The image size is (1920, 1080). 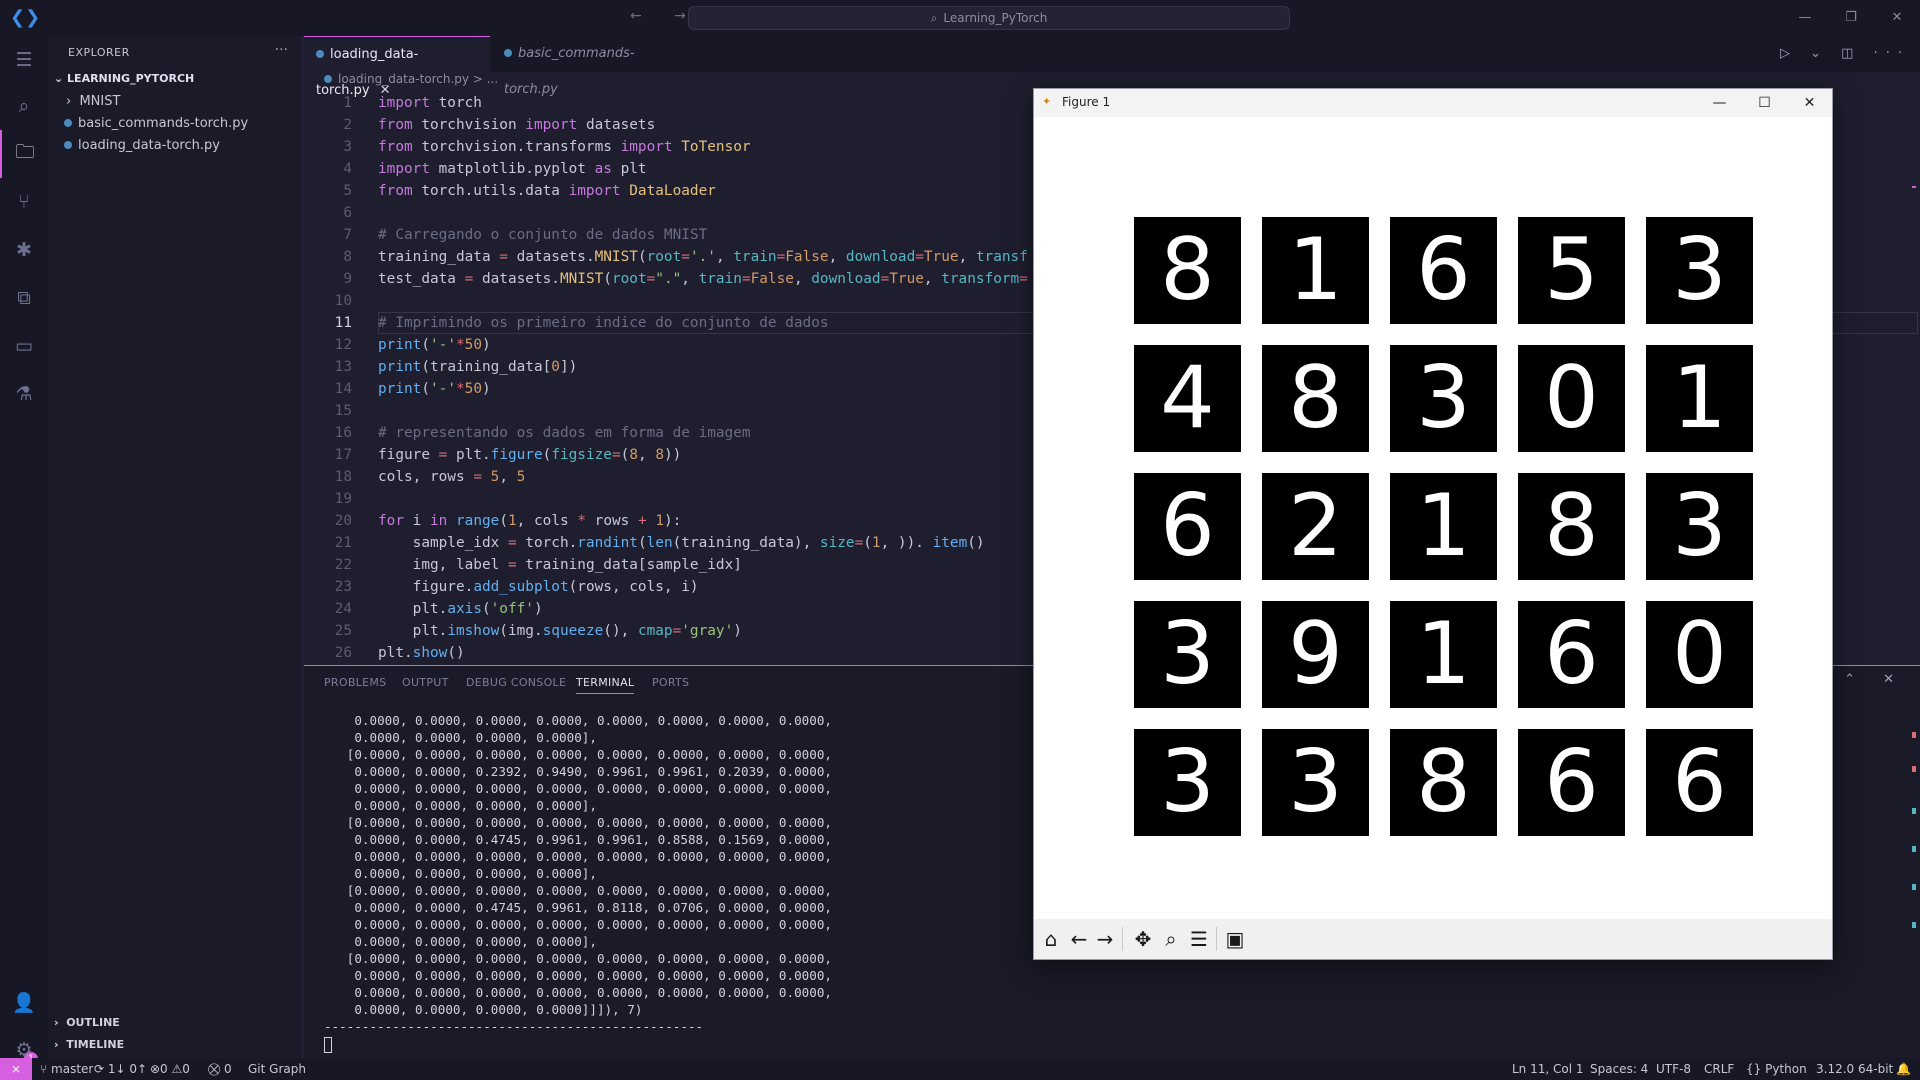 I want to click on remote-explorer-icon: ▭, so click(x=24, y=346).